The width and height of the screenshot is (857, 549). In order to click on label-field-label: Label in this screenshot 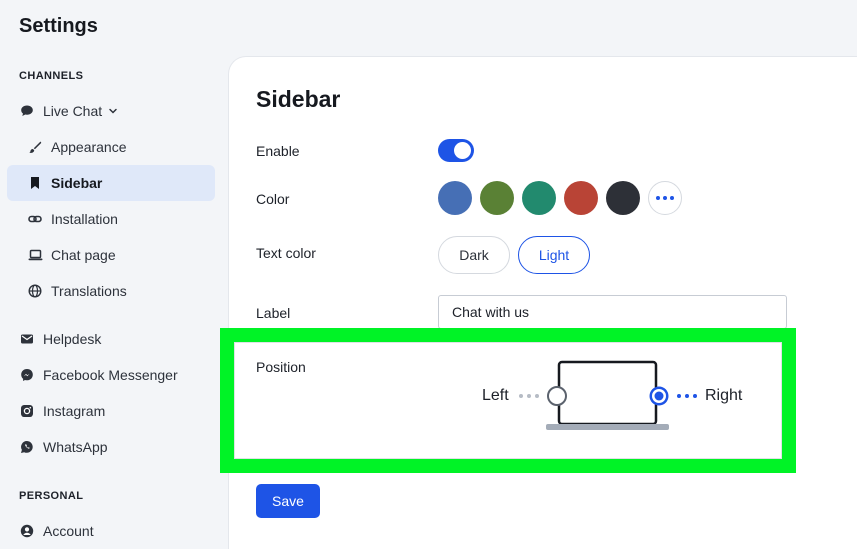, I will do `click(273, 313)`.